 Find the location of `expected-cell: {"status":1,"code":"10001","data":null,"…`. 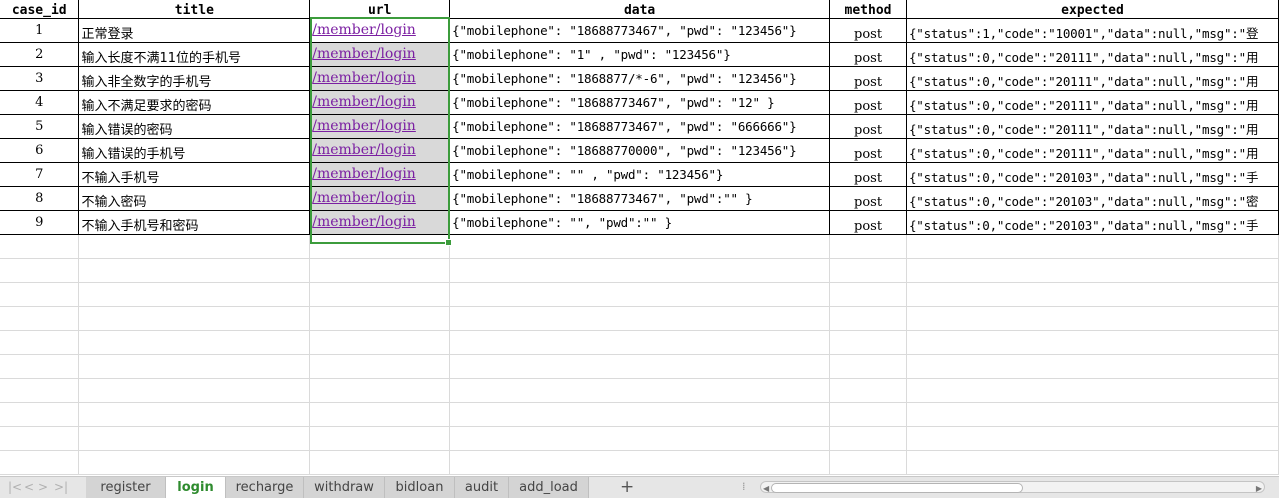

expected-cell: {"status":1,"code":"10001","data":null,"… is located at coordinates (1092, 30).